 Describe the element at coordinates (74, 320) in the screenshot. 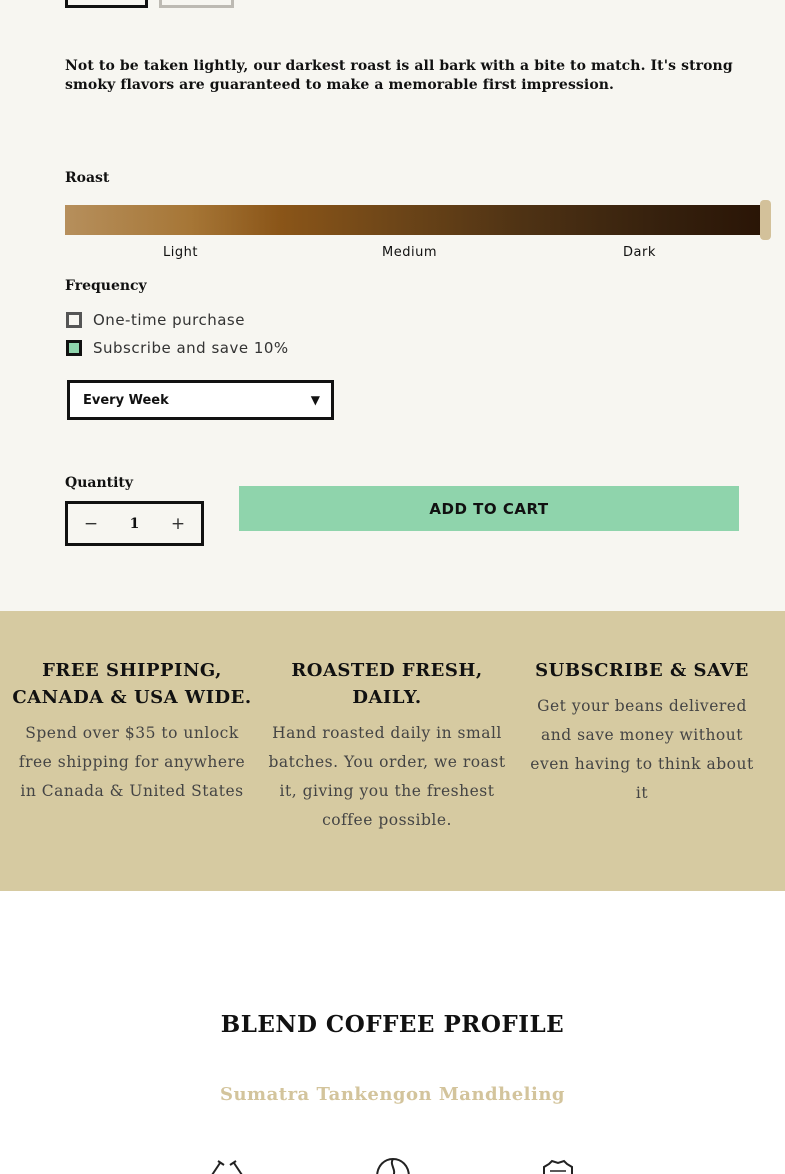

I see `one-time-checkbox` at that location.